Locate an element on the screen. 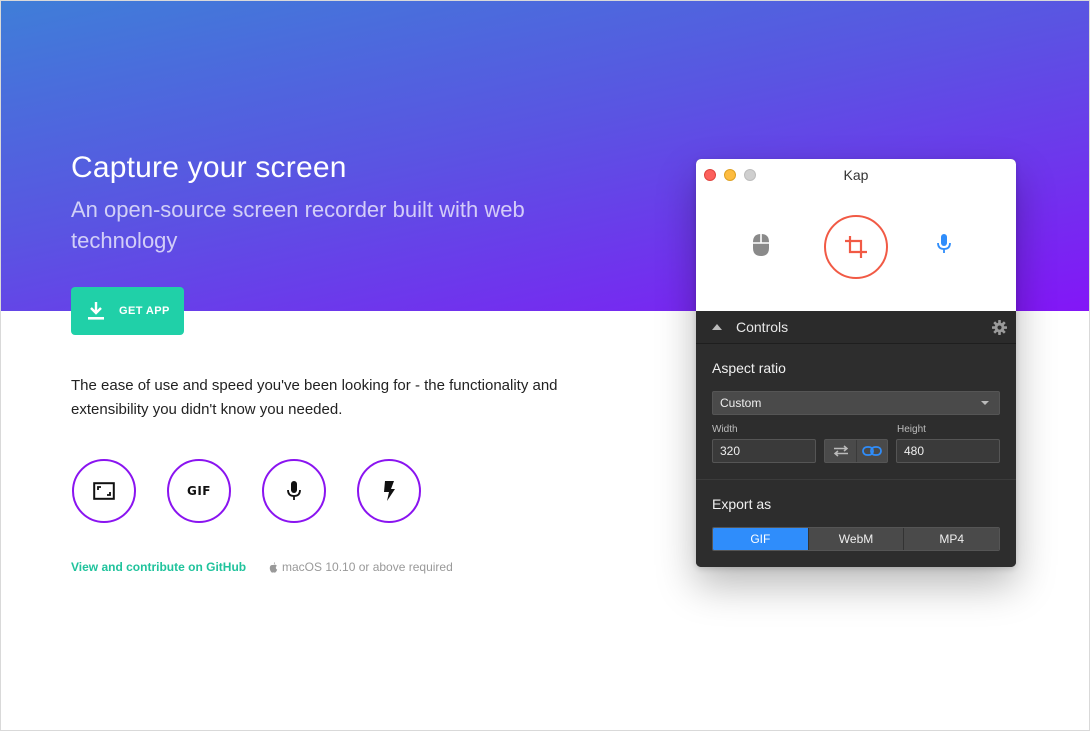 This screenshot has height=731, width=1090. kap-titlebar-area: Kap is located at coordinates (856, 235).